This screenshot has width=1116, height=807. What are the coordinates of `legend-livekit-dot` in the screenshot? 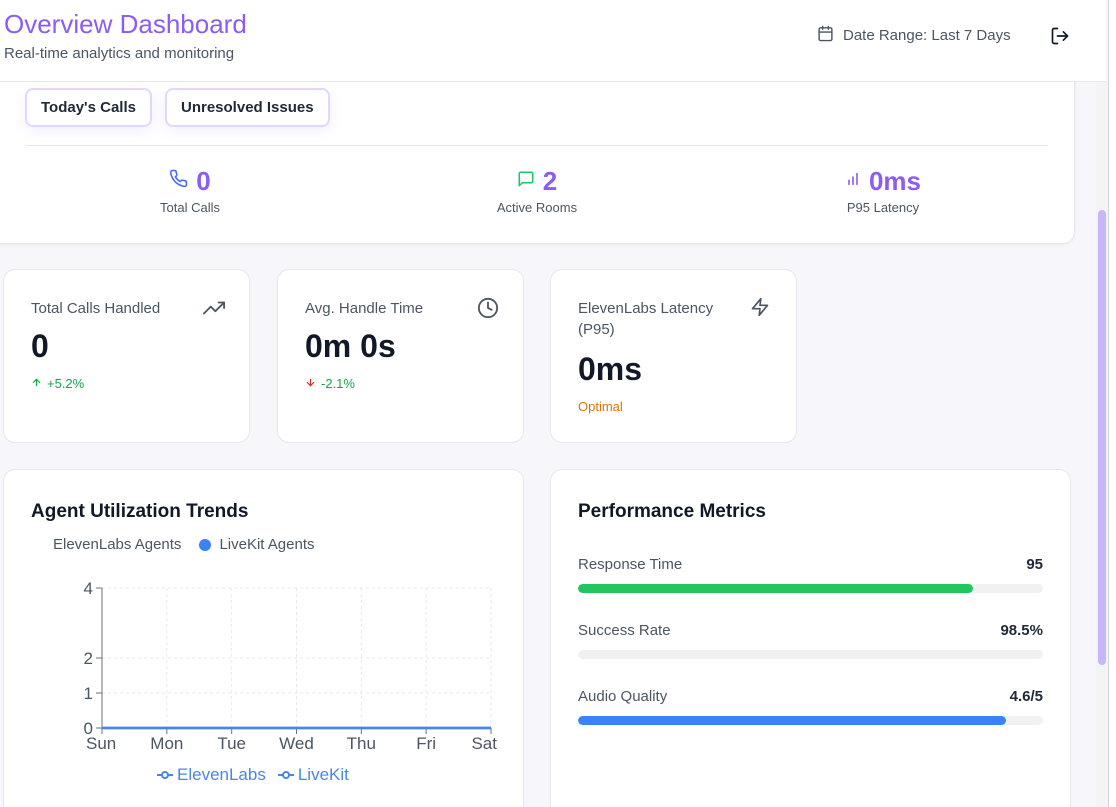 It's located at (205, 544).